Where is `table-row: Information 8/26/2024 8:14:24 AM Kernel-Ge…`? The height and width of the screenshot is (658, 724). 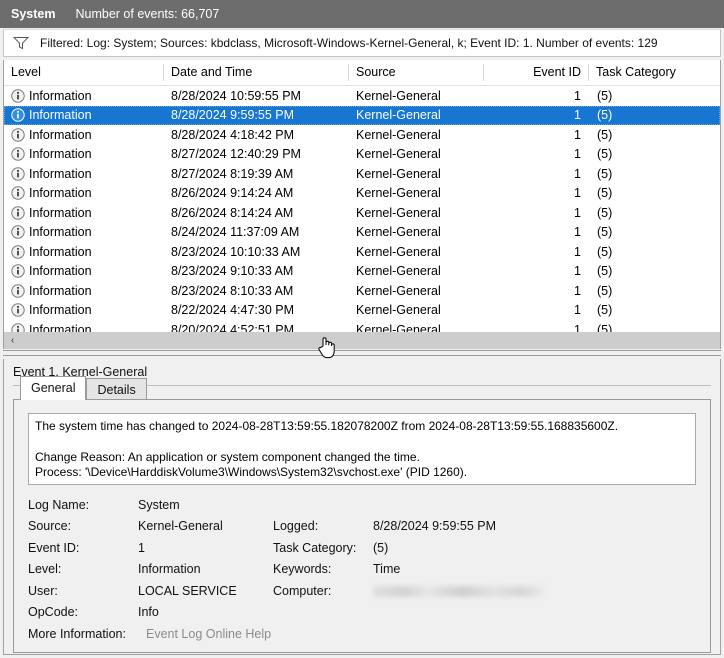 table-row: Information 8/26/2024 8:14:24 AM Kernel-Ge… is located at coordinates (362, 213).